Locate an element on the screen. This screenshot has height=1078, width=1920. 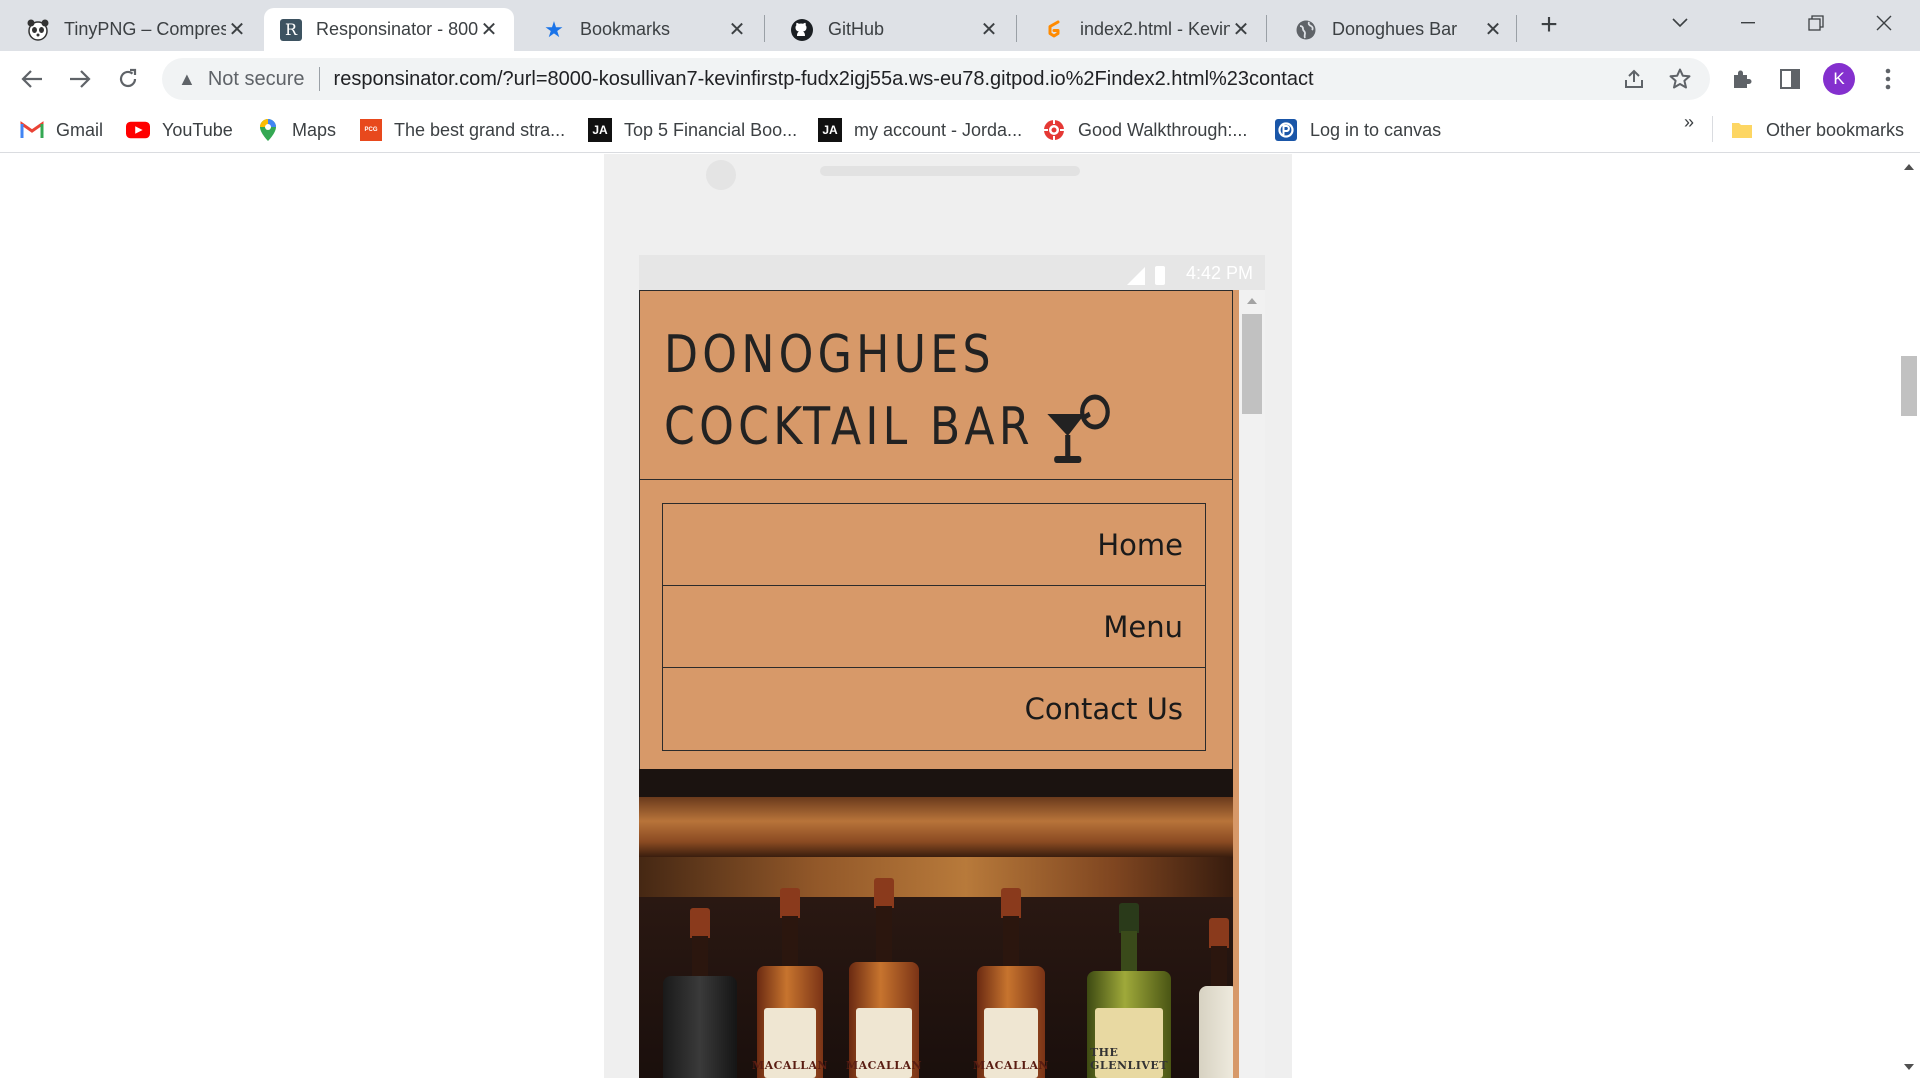
side-panel-icon is located at coordinates (1790, 79).